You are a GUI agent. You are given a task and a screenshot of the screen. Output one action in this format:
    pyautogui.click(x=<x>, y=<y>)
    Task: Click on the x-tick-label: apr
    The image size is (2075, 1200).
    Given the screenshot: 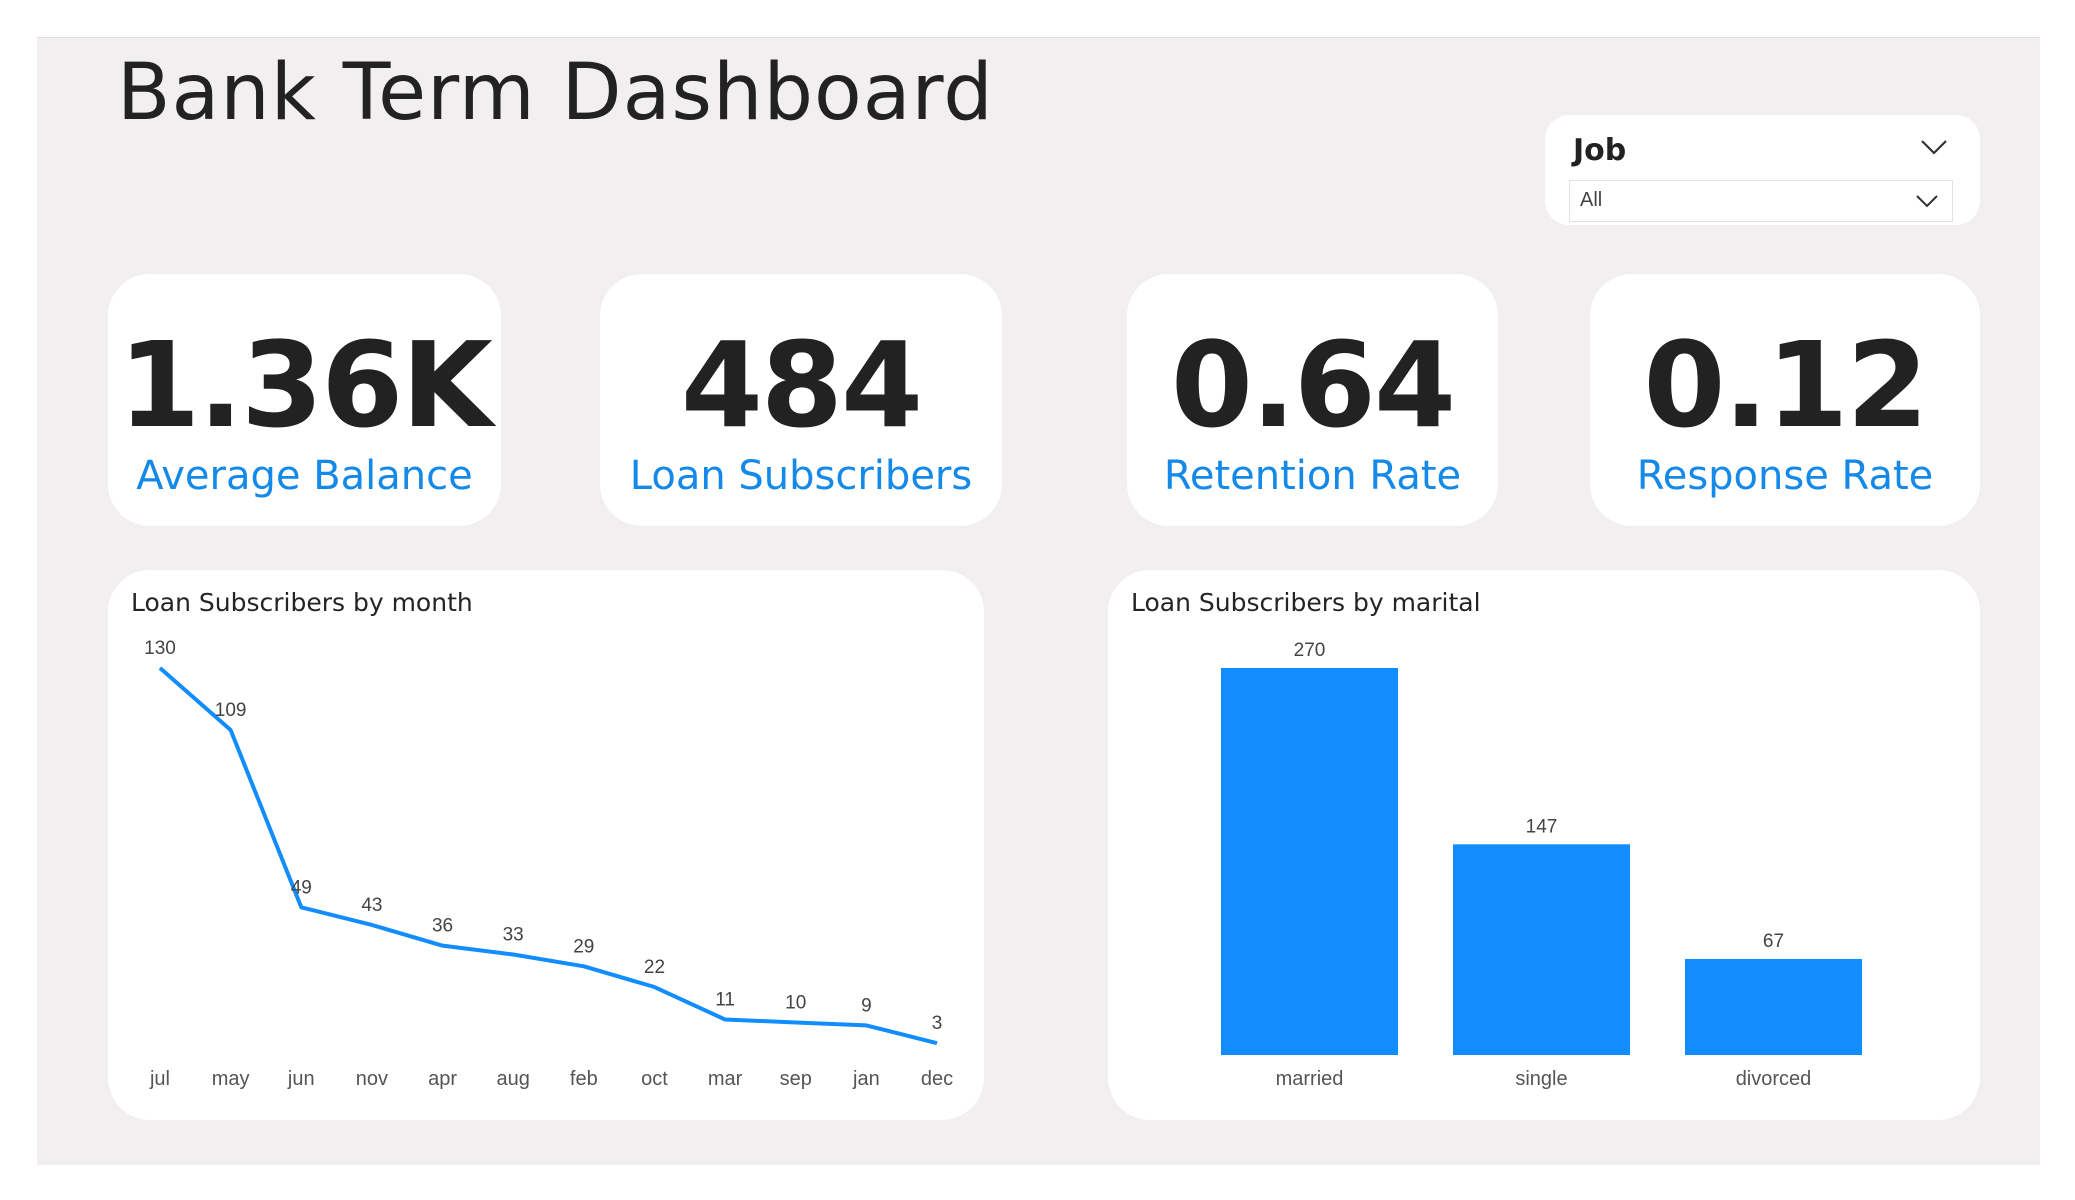 What is the action you would take?
    pyautogui.click(x=442, y=1079)
    